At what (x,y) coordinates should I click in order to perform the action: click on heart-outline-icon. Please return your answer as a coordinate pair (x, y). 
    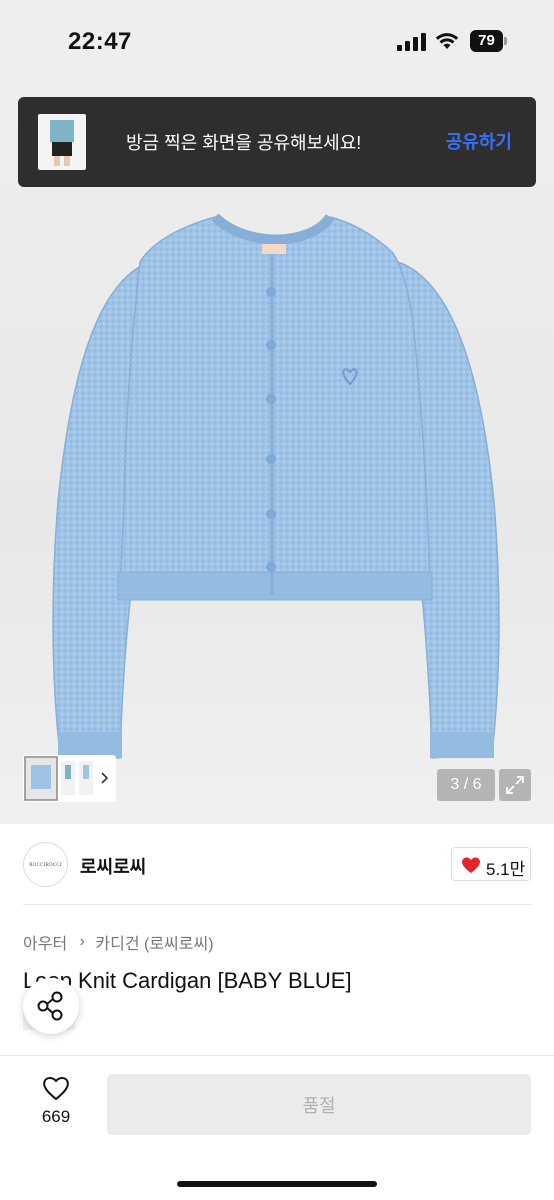
    Looking at the image, I should click on (56, 1089).